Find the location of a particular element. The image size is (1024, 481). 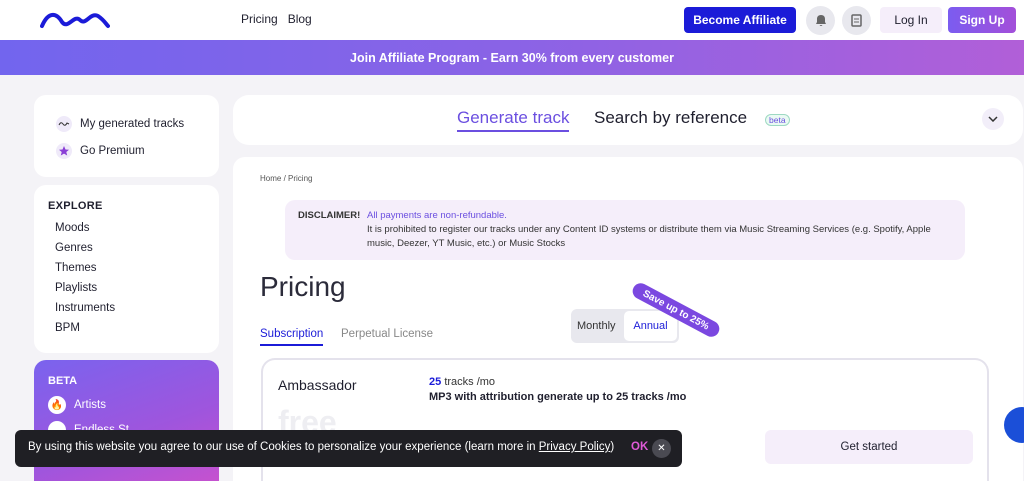

generate-bar: Generate track Search by reference beta is located at coordinates (628, 120).